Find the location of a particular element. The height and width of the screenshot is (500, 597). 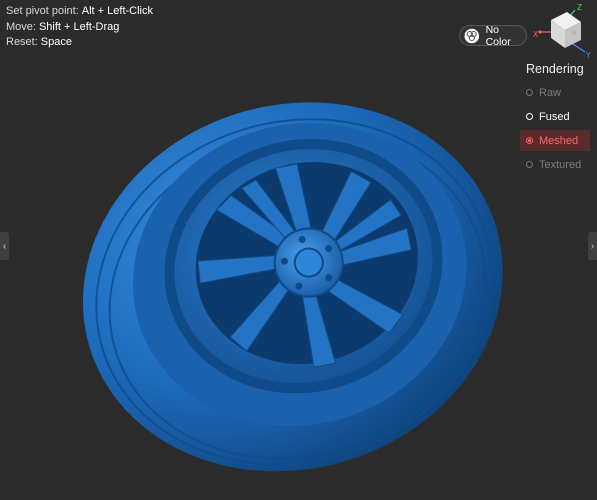

rendering-option-label: Raw is located at coordinates (550, 92).